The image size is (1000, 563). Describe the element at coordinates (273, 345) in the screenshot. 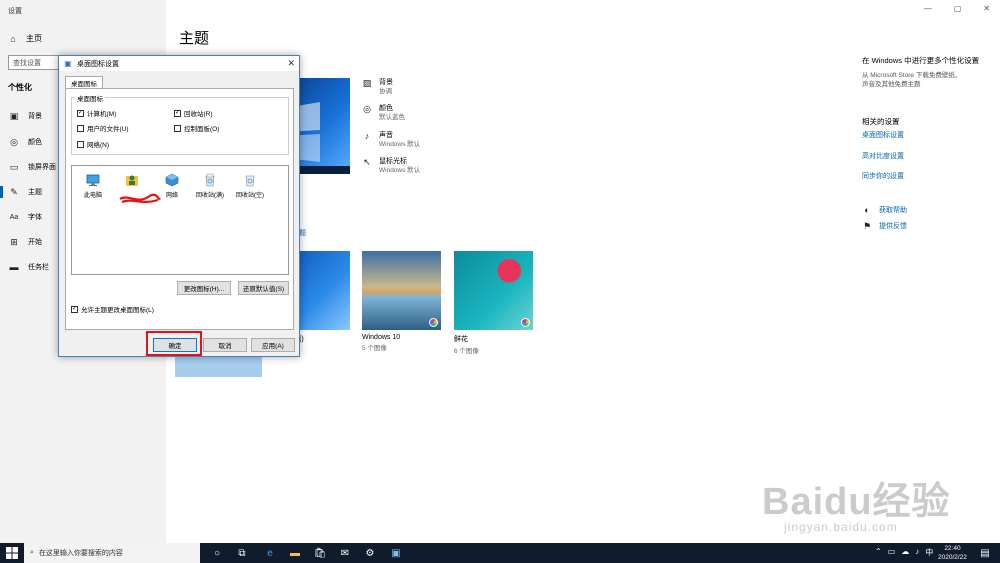

I see `apply-button: 应用(A)` at that location.